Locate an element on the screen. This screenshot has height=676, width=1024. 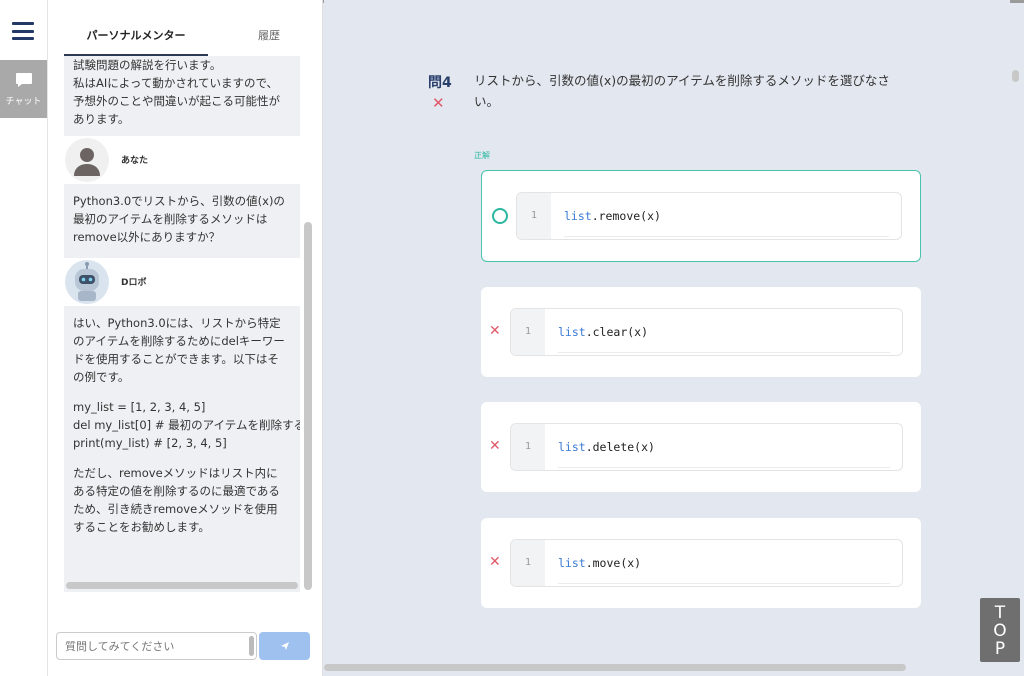
tab-personal-mentor: パーソナルメンター is located at coordinates (136, 39).